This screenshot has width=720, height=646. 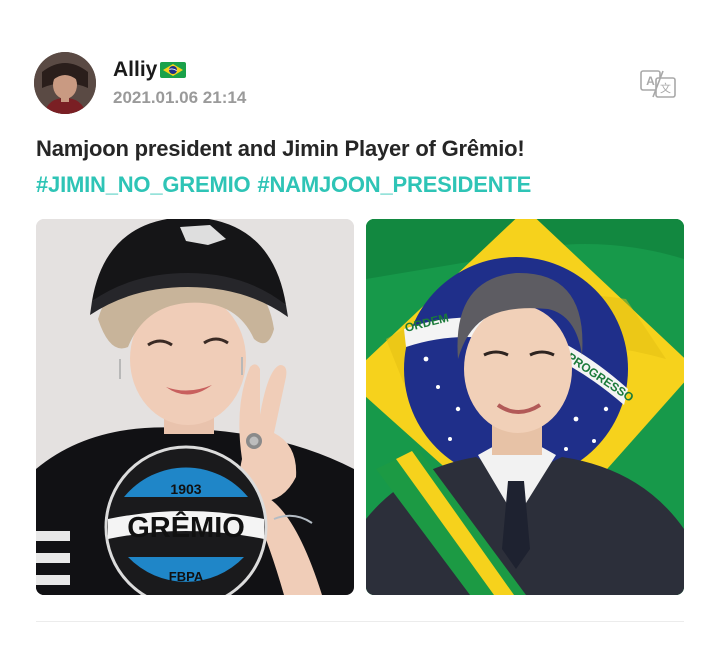 I want to click on badge-abbr: FBPA, so click(x=186, y=576).